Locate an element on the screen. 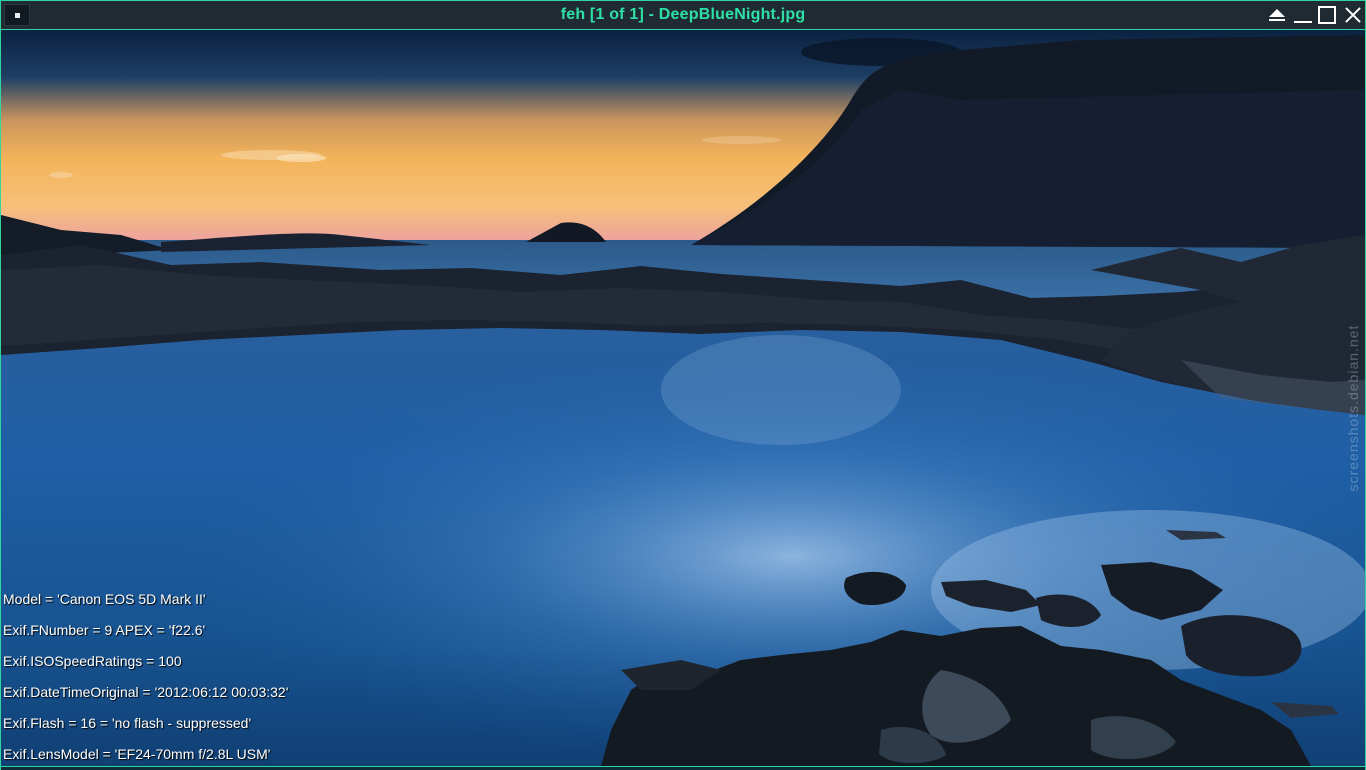 This screenshot has width=1366, height=770. exif-fnumber: Exif.FNumber = 9 APEX = 'f22.6' is located at coordinates (104, 630).